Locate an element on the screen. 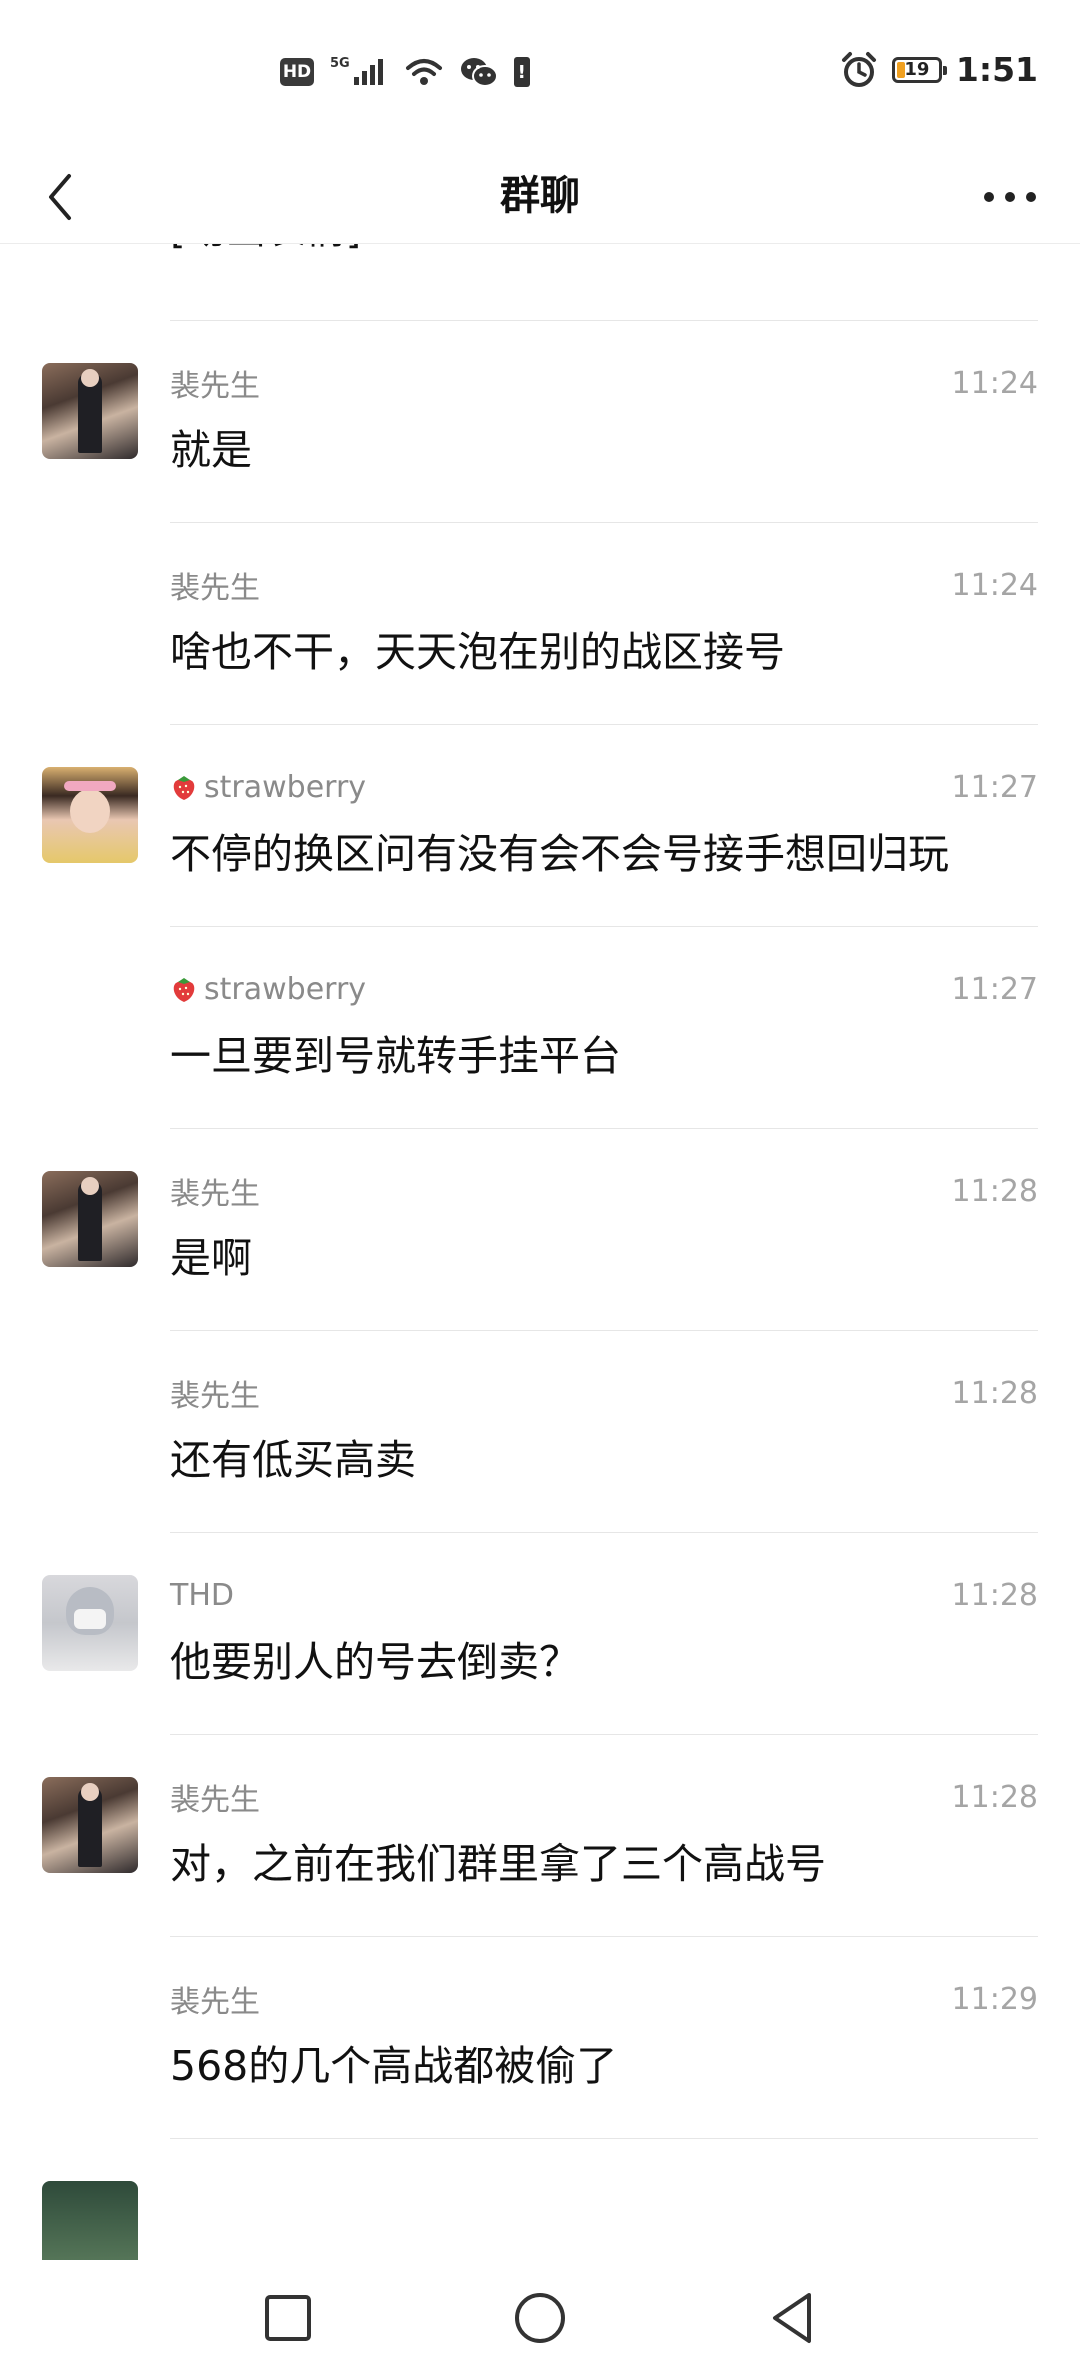 This screenshot has width=1080, height=2376. cellular-signal-icon: 5G is located at coordinates (359, 72).